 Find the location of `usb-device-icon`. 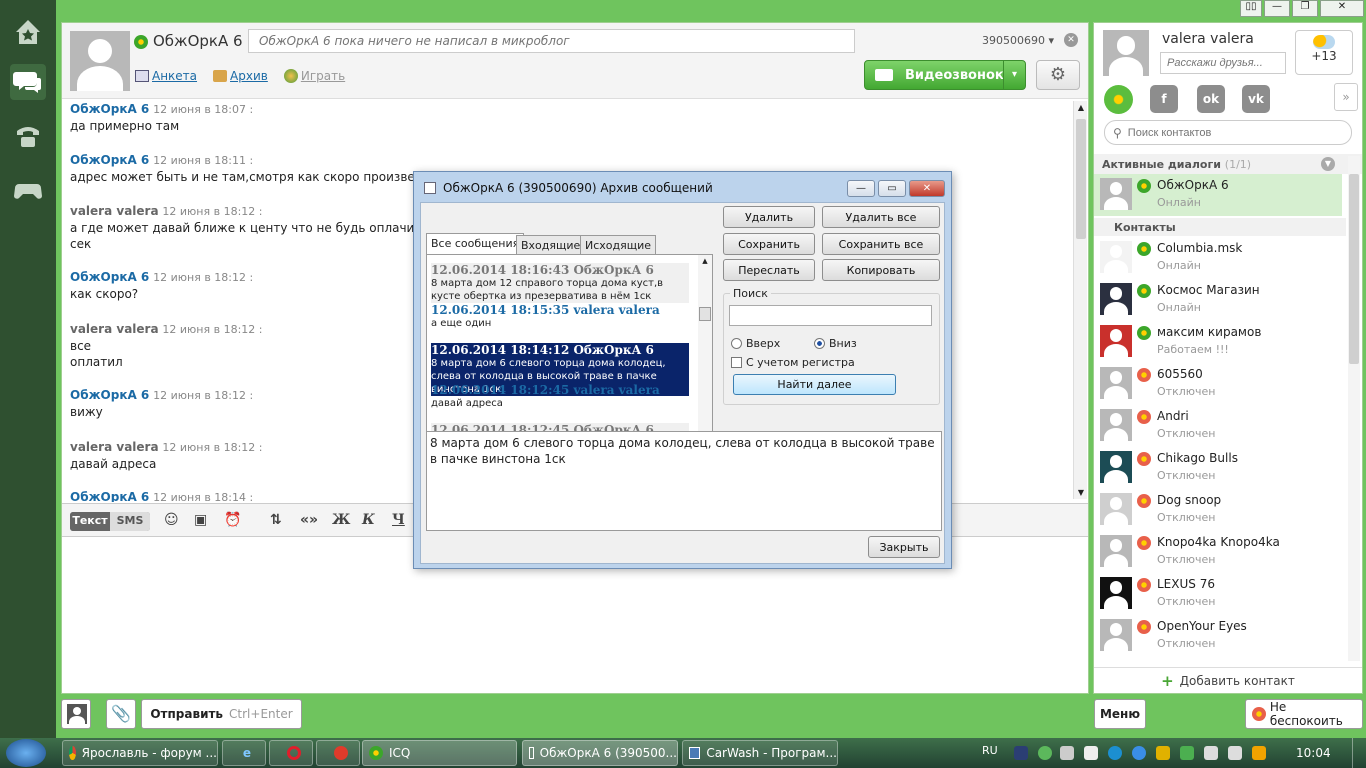

usb-device-icon is located at coordinates (1163, 753).